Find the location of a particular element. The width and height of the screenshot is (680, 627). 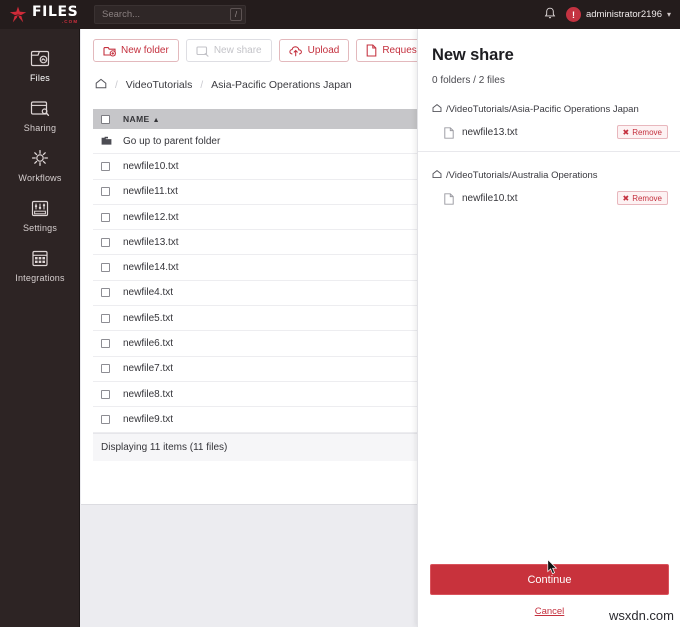

remove-label: Remove is located at coordinates (647, 132).